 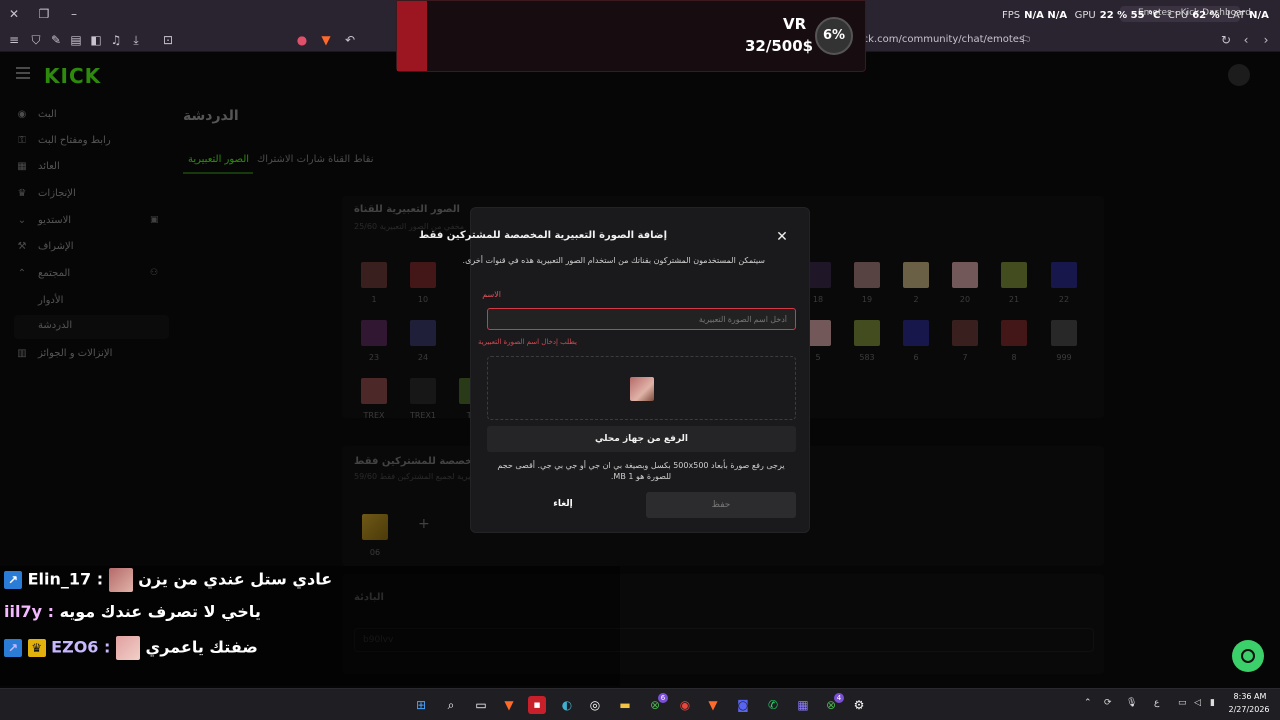 I want to click on cancel-button: إلغاء, so click(x=563, y=504).